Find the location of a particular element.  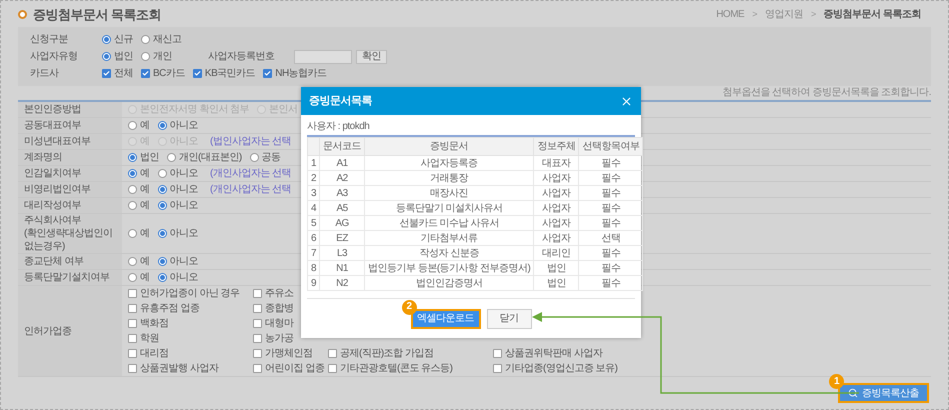

table-cell: 기타첨부서류 is located at coordinates (449, 238).